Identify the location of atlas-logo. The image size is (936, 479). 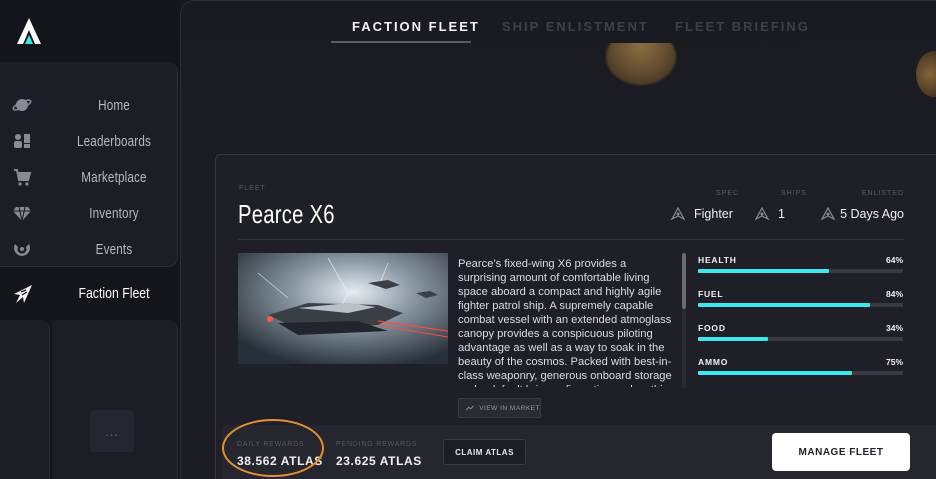
(29, 31).